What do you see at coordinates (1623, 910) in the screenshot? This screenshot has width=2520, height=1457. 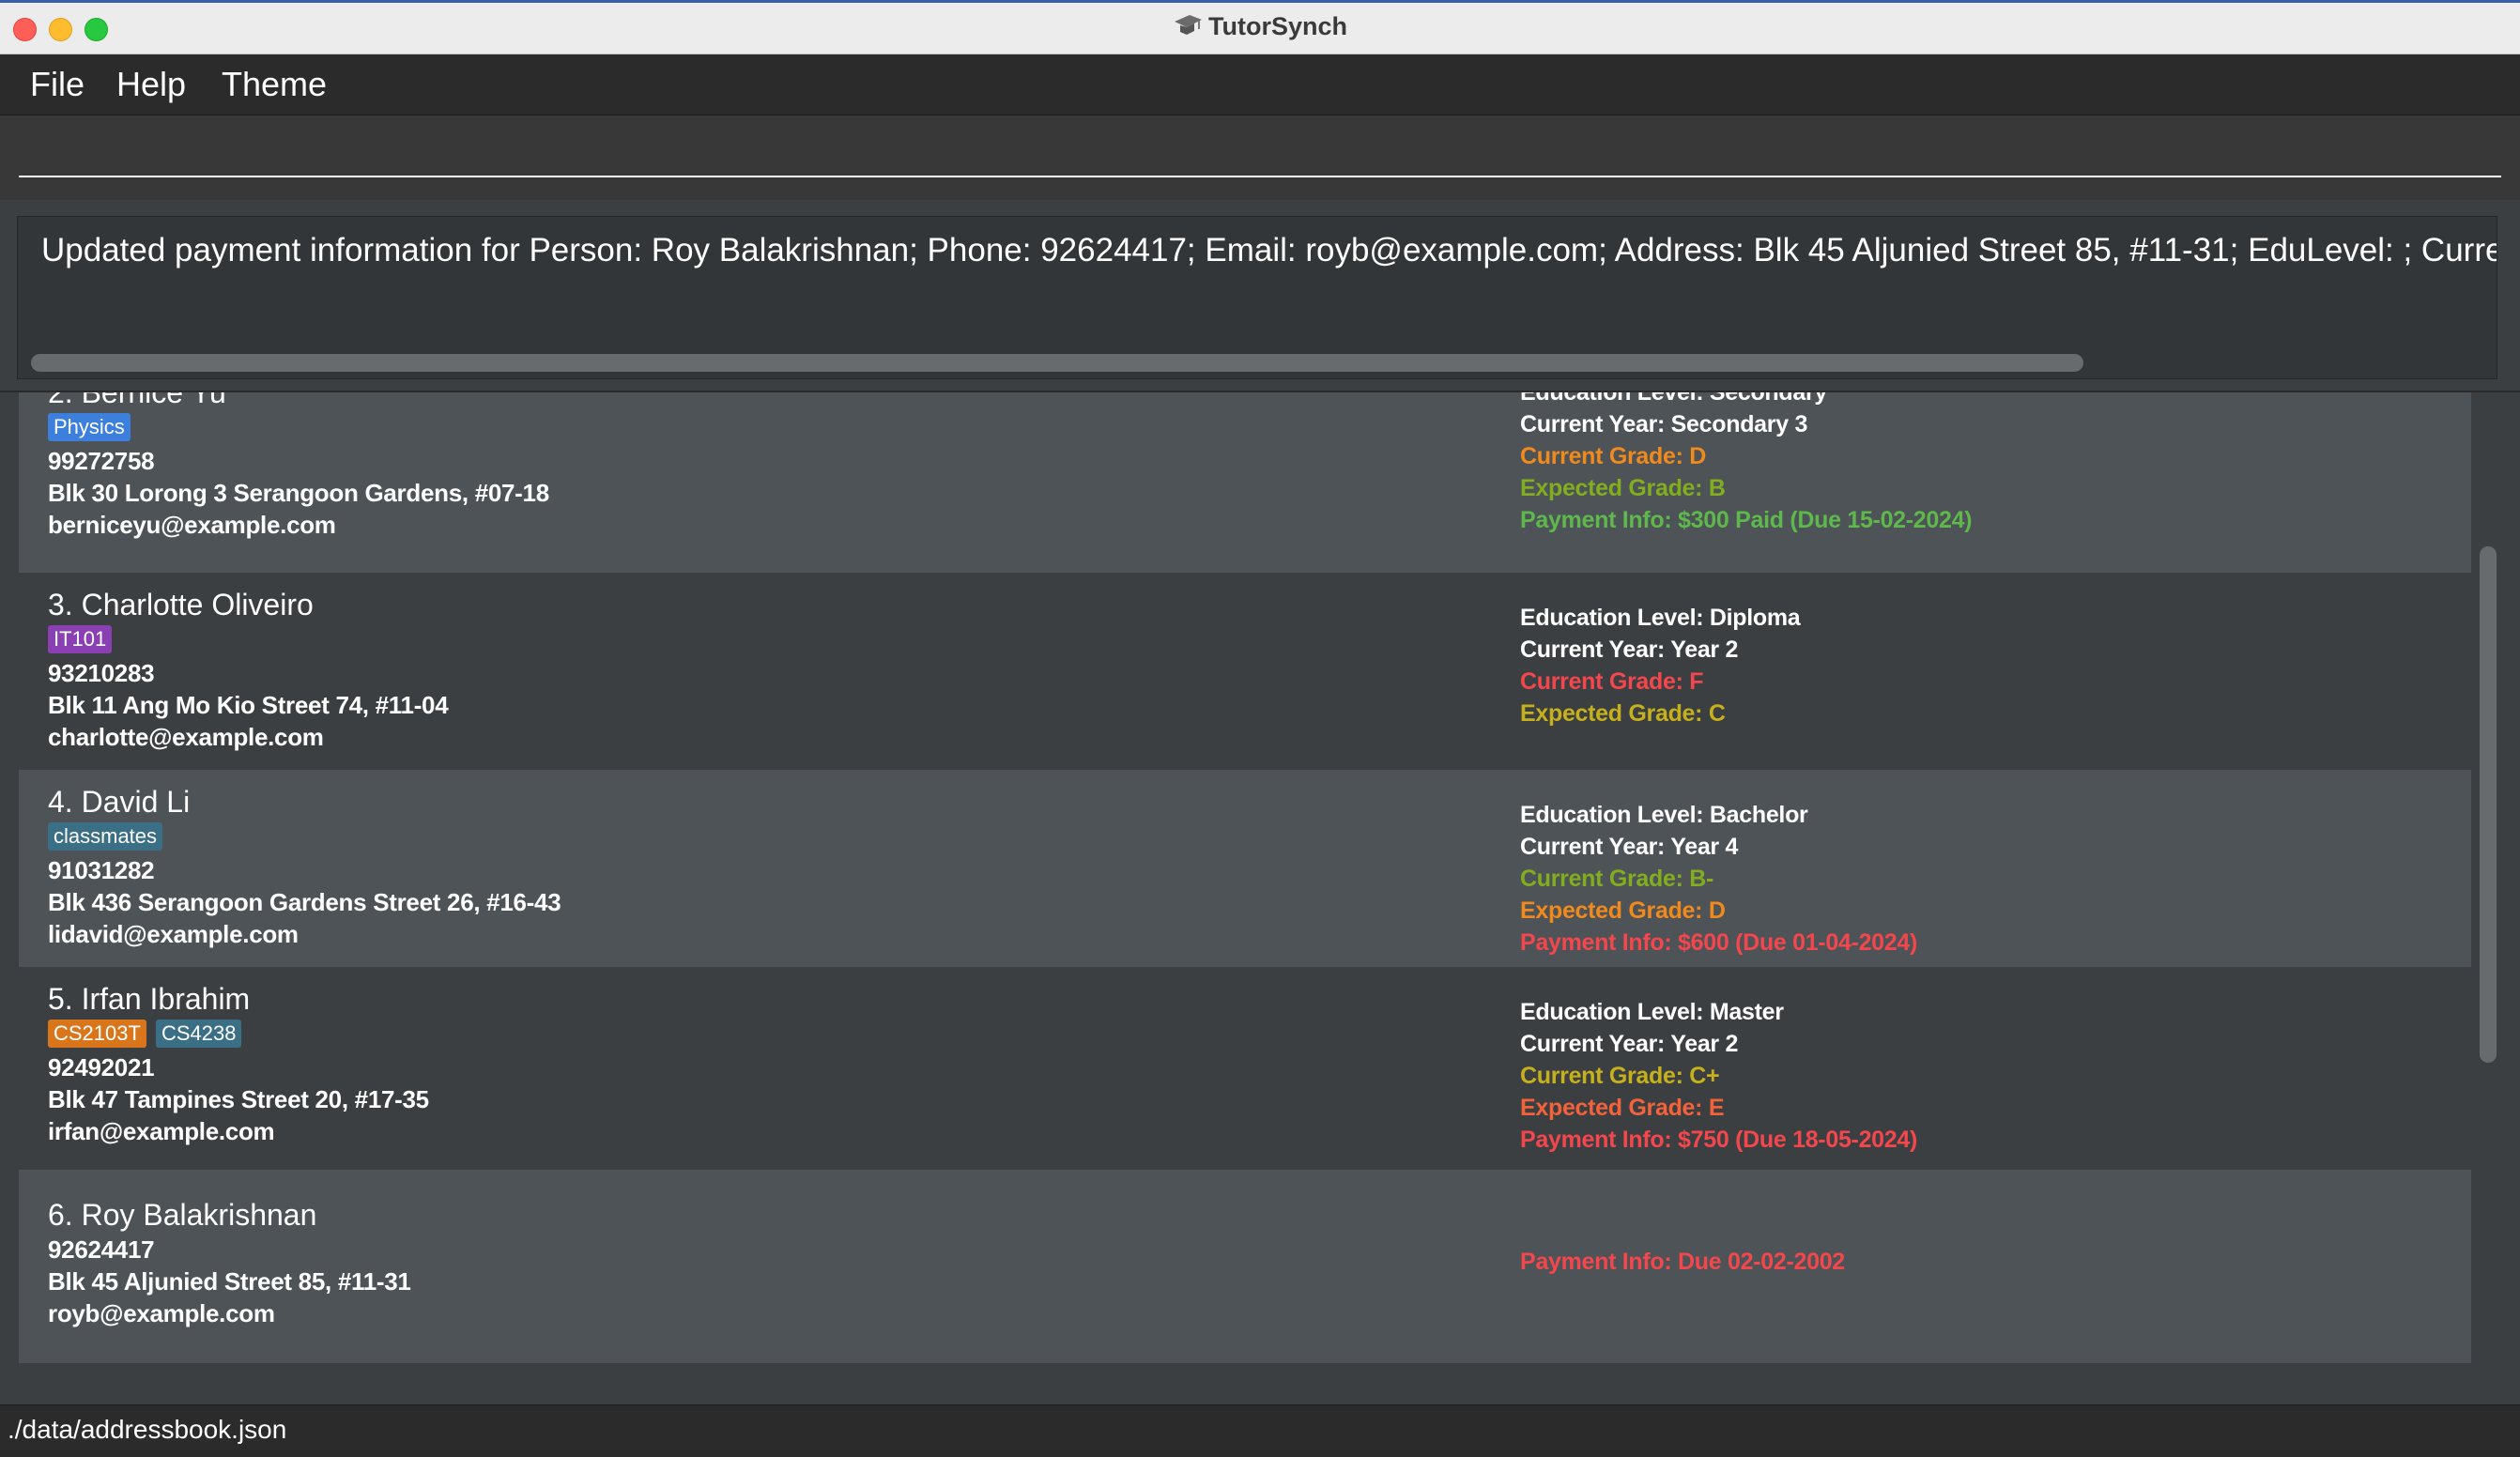 I see `expected-grade: Expected Grade: D` at bounding box center [1623, 910].